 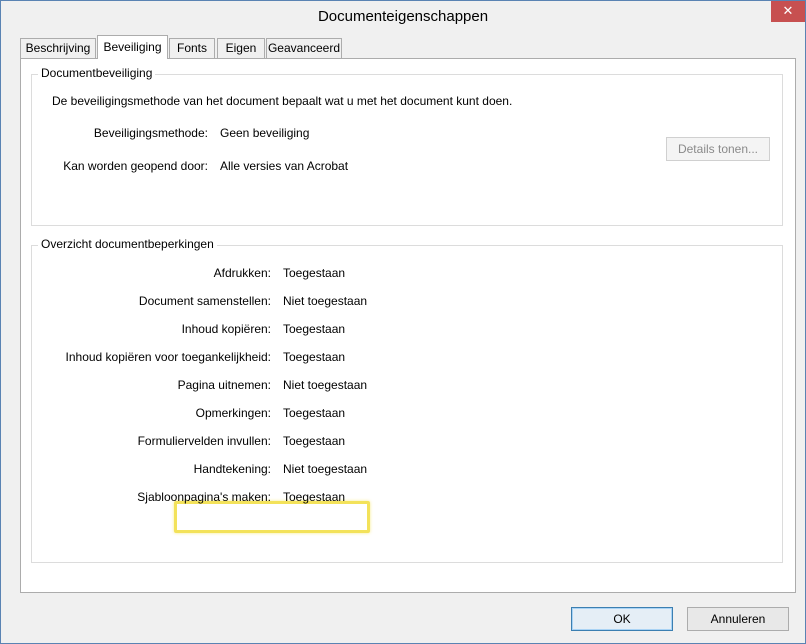 I want to click on restriction-label: Sjabloonpagina's maken:, so click(x=204, y=497).